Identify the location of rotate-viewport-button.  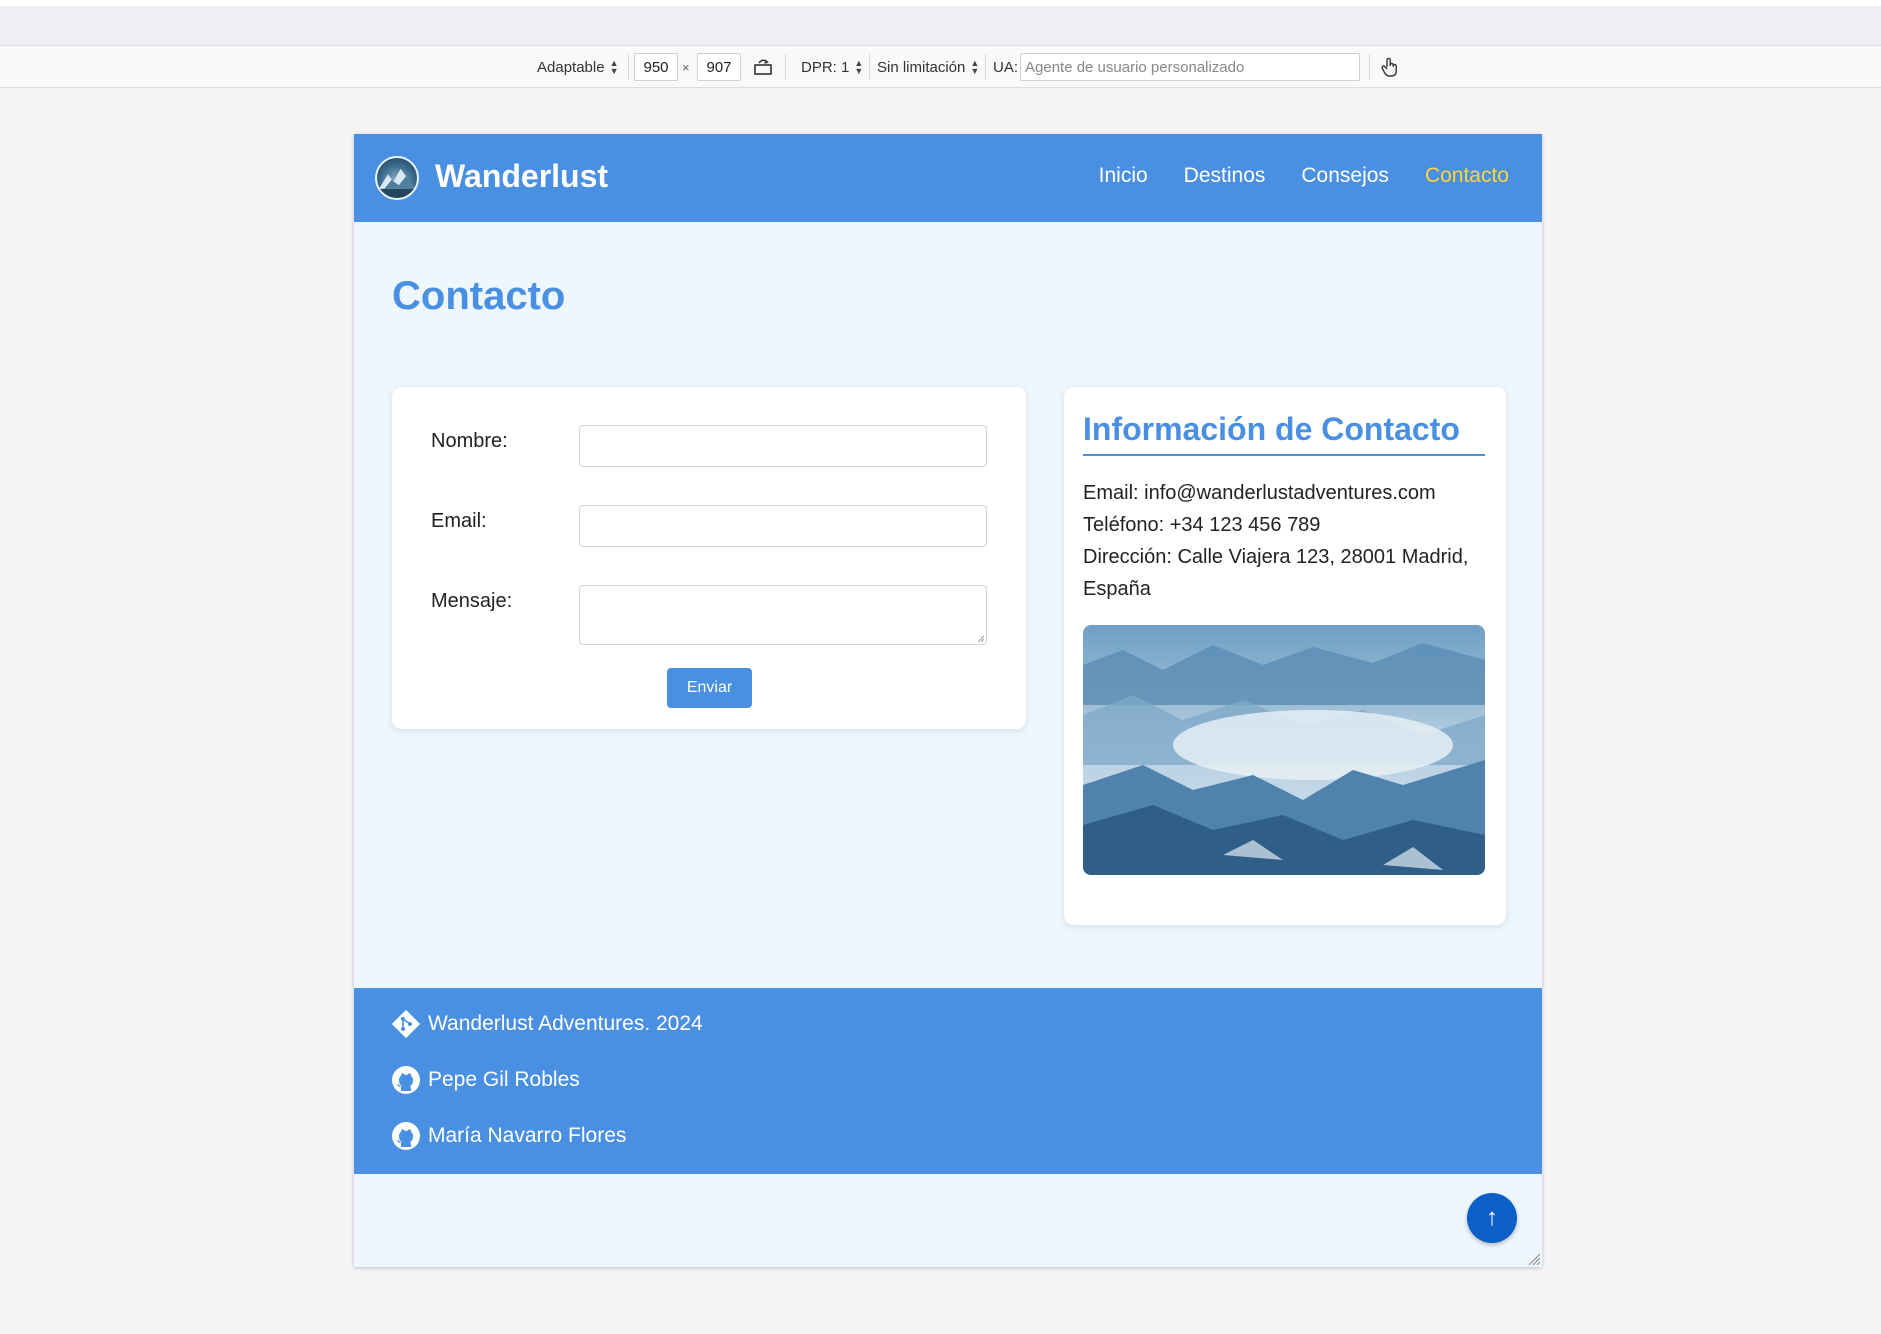
(763, 67).